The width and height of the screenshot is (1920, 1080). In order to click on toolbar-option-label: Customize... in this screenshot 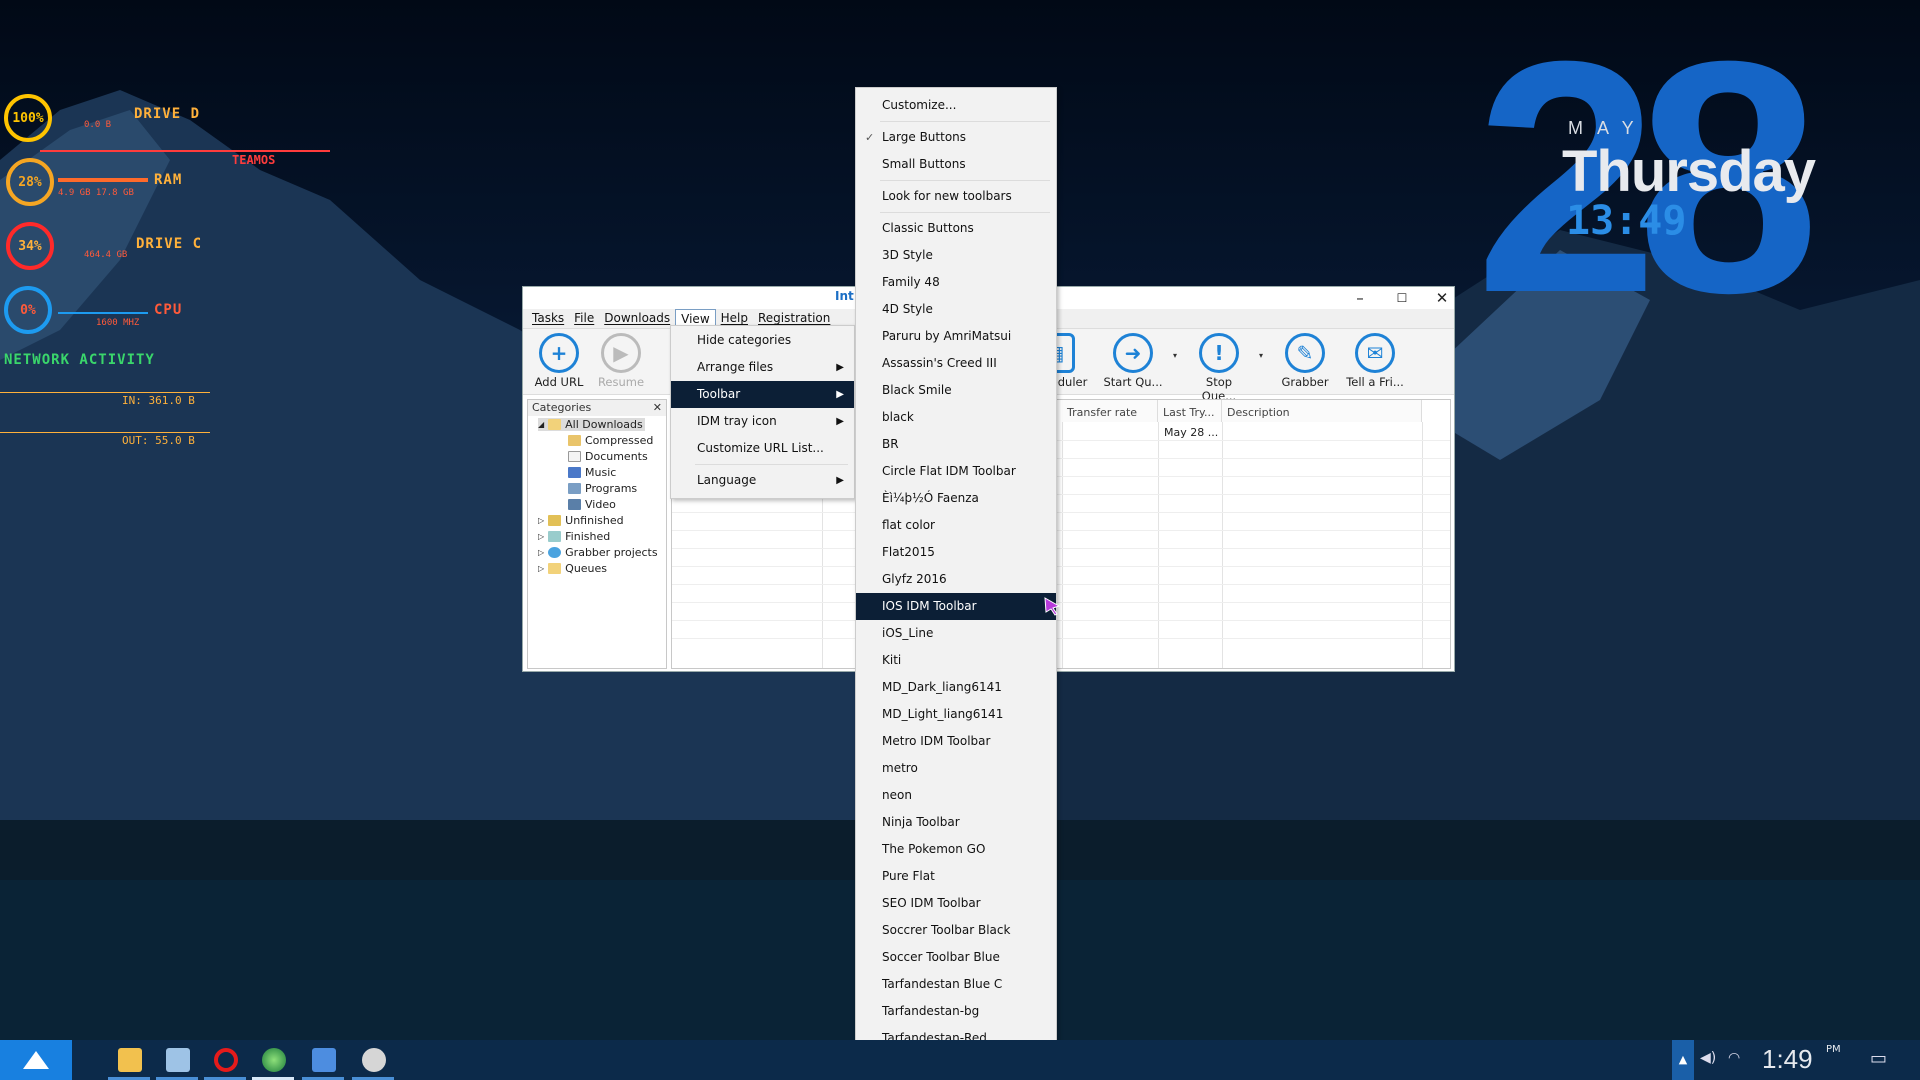, I will do `click(919, 105)`.